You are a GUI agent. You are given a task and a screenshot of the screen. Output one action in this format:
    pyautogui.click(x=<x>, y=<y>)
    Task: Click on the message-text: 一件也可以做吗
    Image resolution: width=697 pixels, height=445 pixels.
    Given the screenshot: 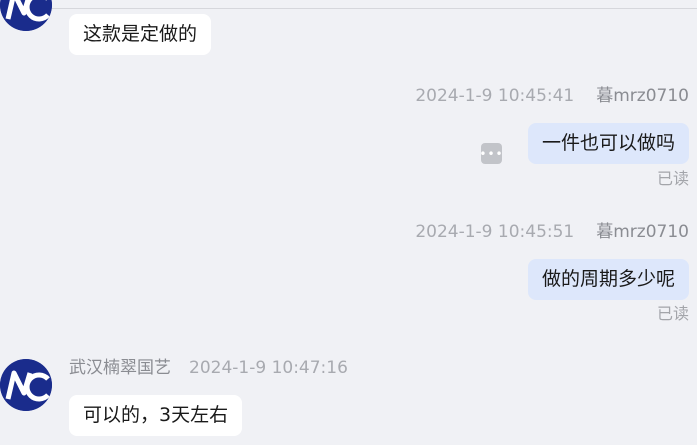 What is the action you would take?
    pyautogui.click(x=608, y=143)
    